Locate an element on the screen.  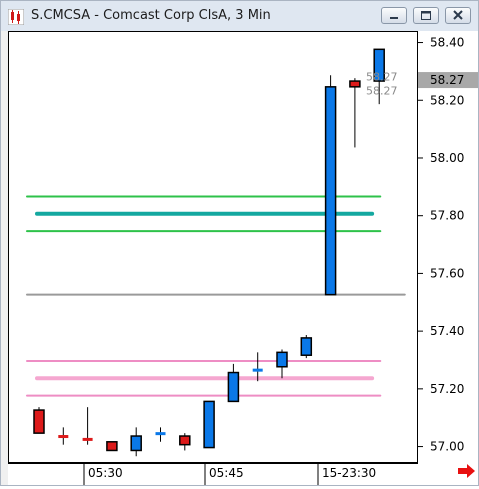
time-axis: 05:30 05:45 15-23:30 is located at coordinates (243, 474).